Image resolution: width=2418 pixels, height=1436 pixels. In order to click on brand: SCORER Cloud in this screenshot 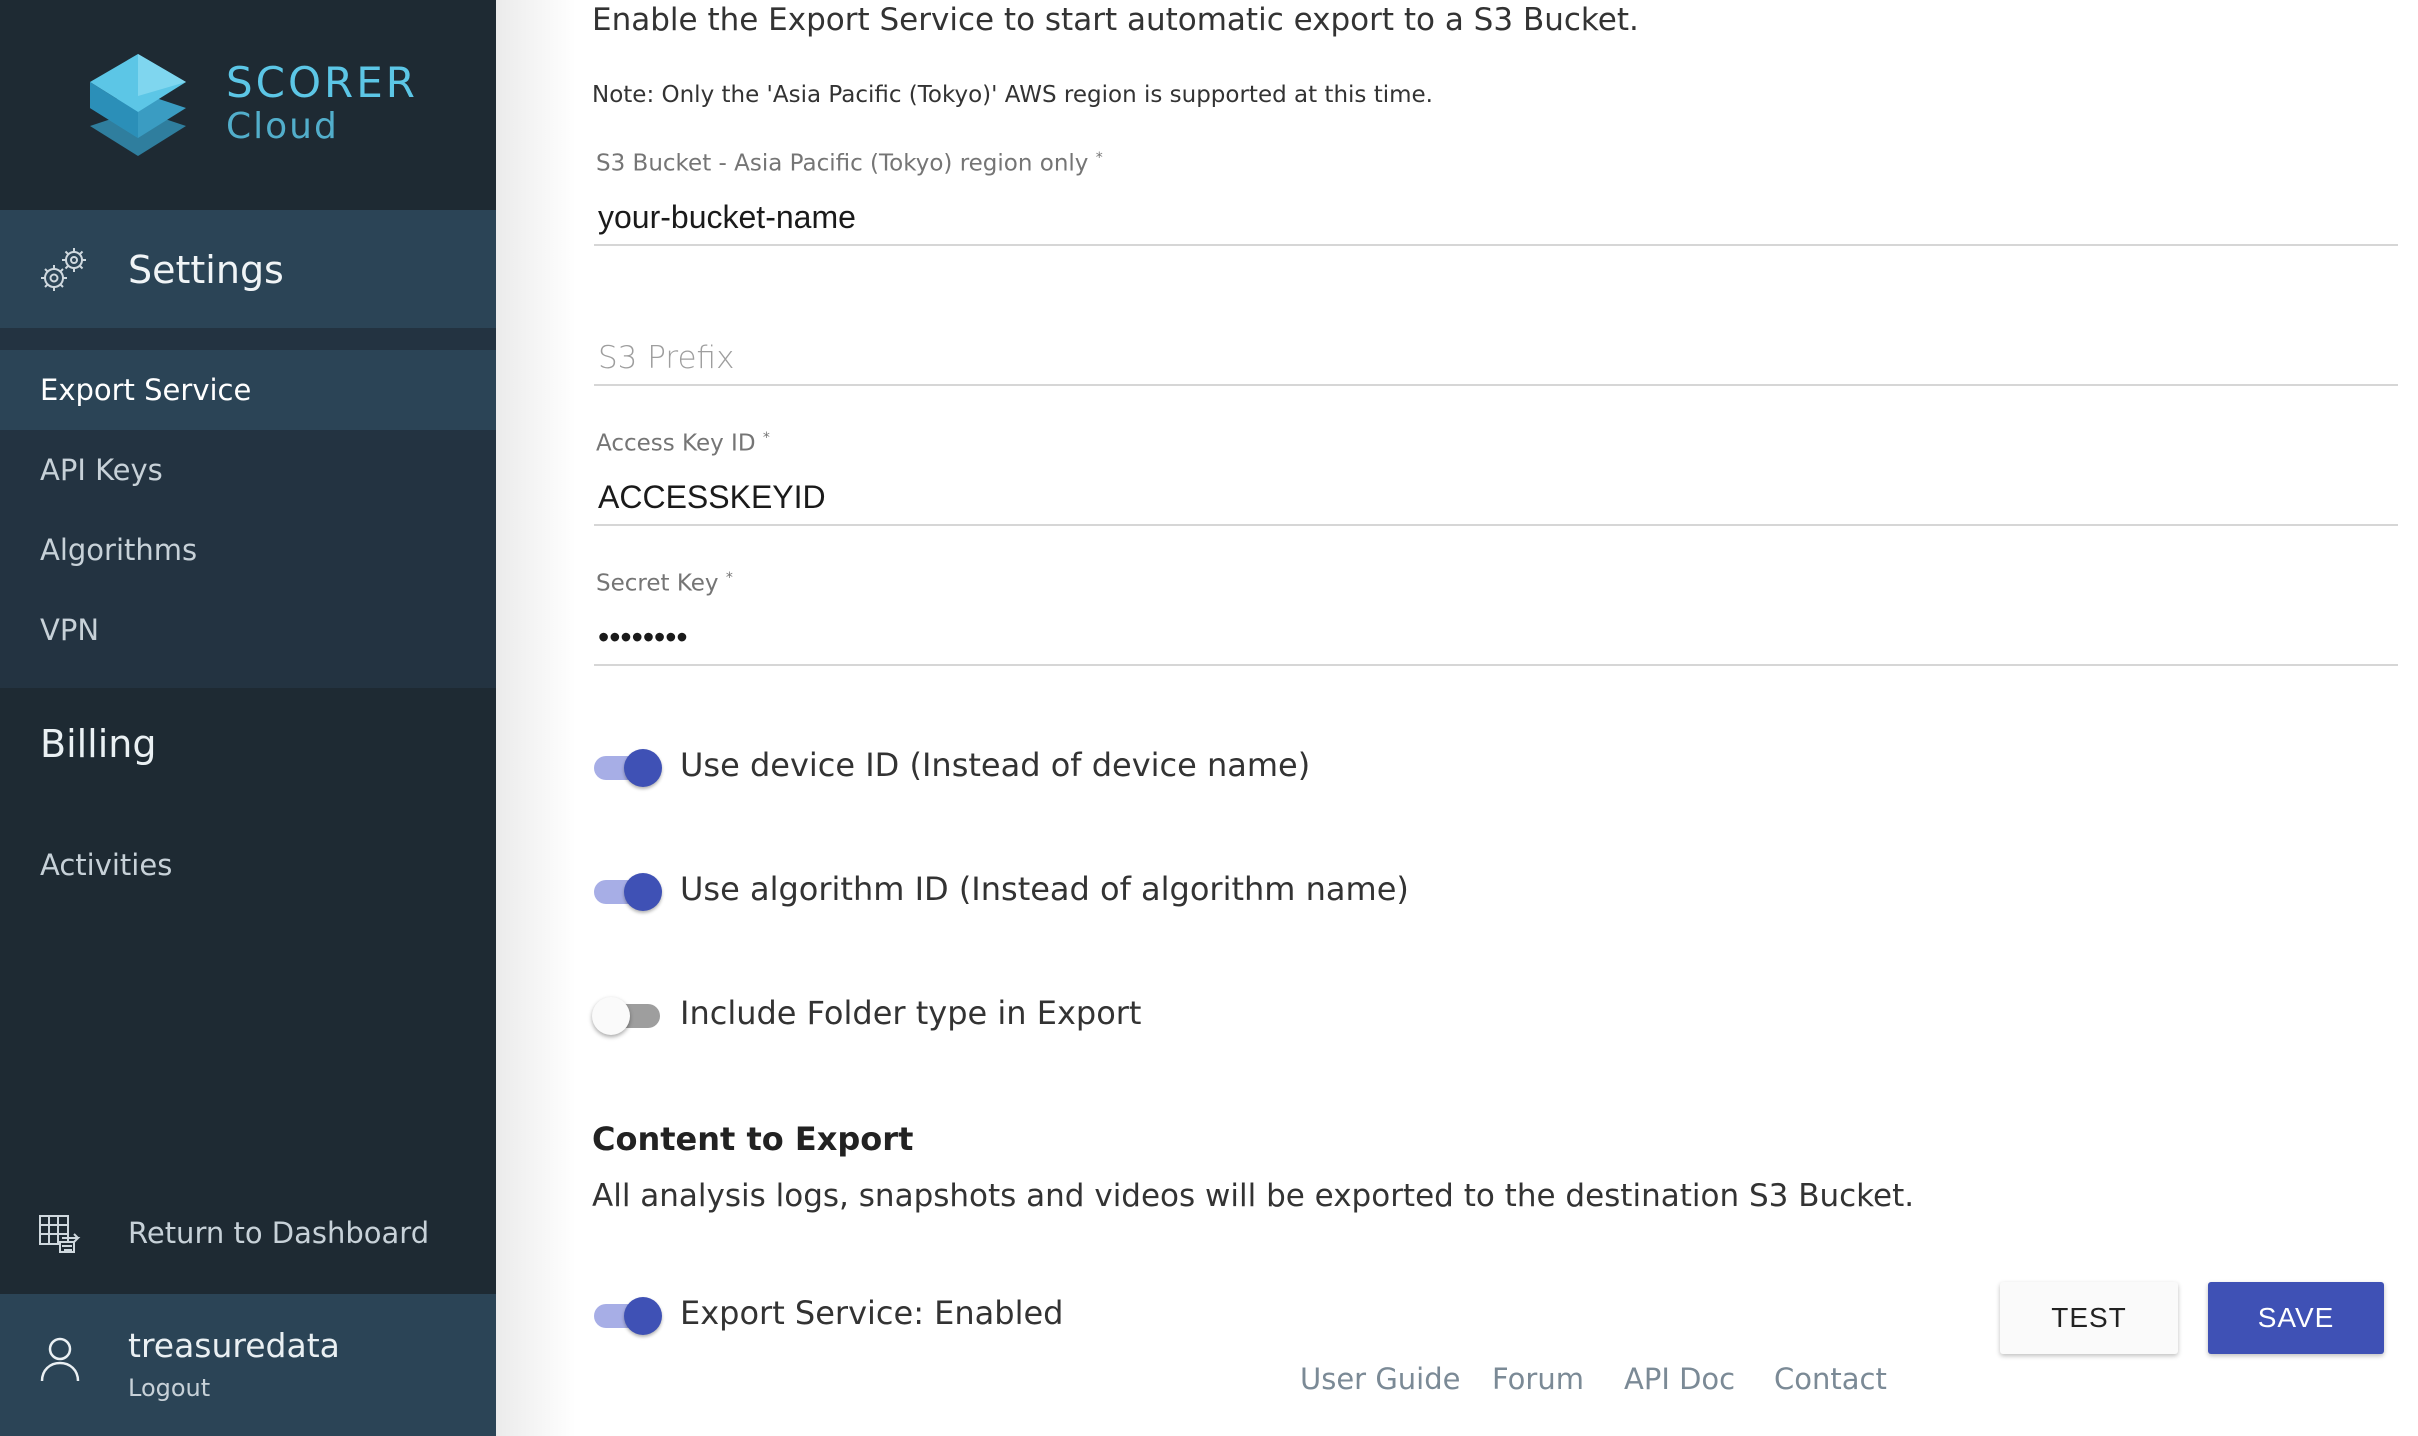, I will do `click(248, 105)`.